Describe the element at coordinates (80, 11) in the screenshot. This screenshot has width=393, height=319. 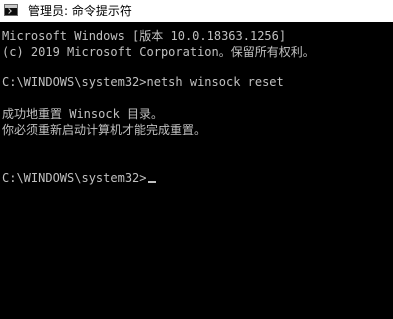
I see `window-title: 管理员: 命令提示符` at that location.